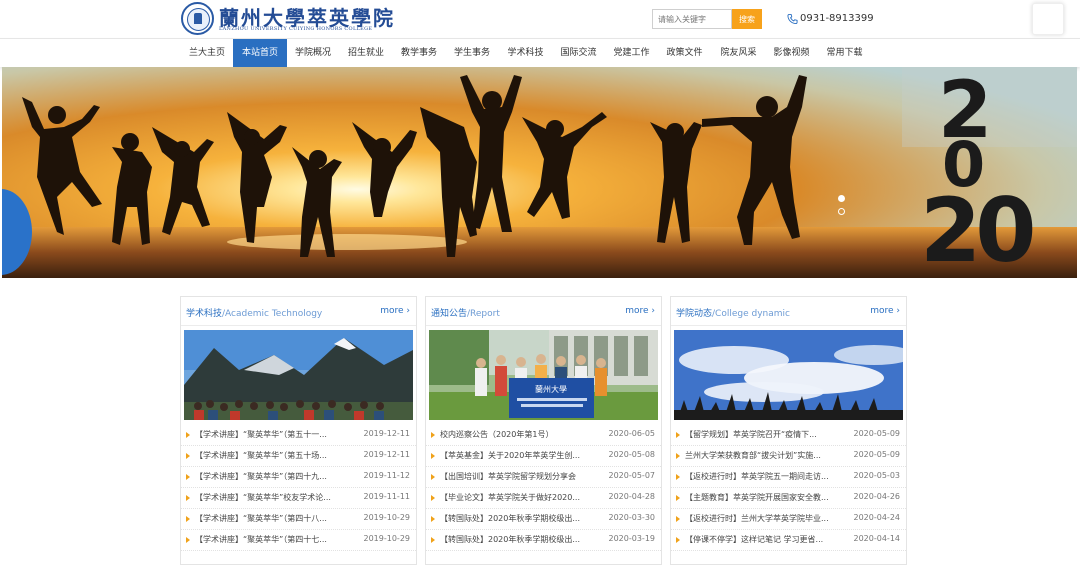  Describe the element at coordinates (260, 53) in the screenshot. I see `nav-item-home: 本站首页` at that location.